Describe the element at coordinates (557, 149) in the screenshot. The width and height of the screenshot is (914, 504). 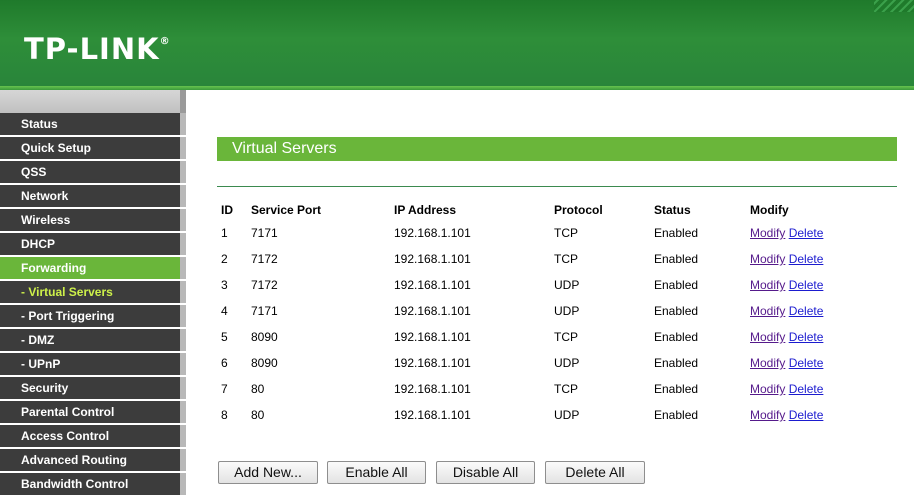
I see `page-title: Virtual Servers` at that location.